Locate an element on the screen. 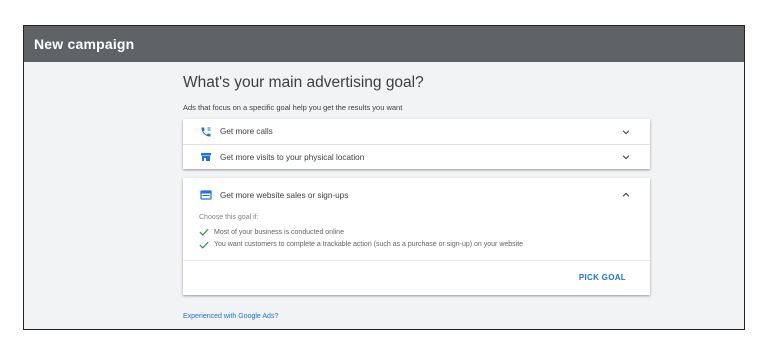  card-divider is located at coordinates (416, 260).